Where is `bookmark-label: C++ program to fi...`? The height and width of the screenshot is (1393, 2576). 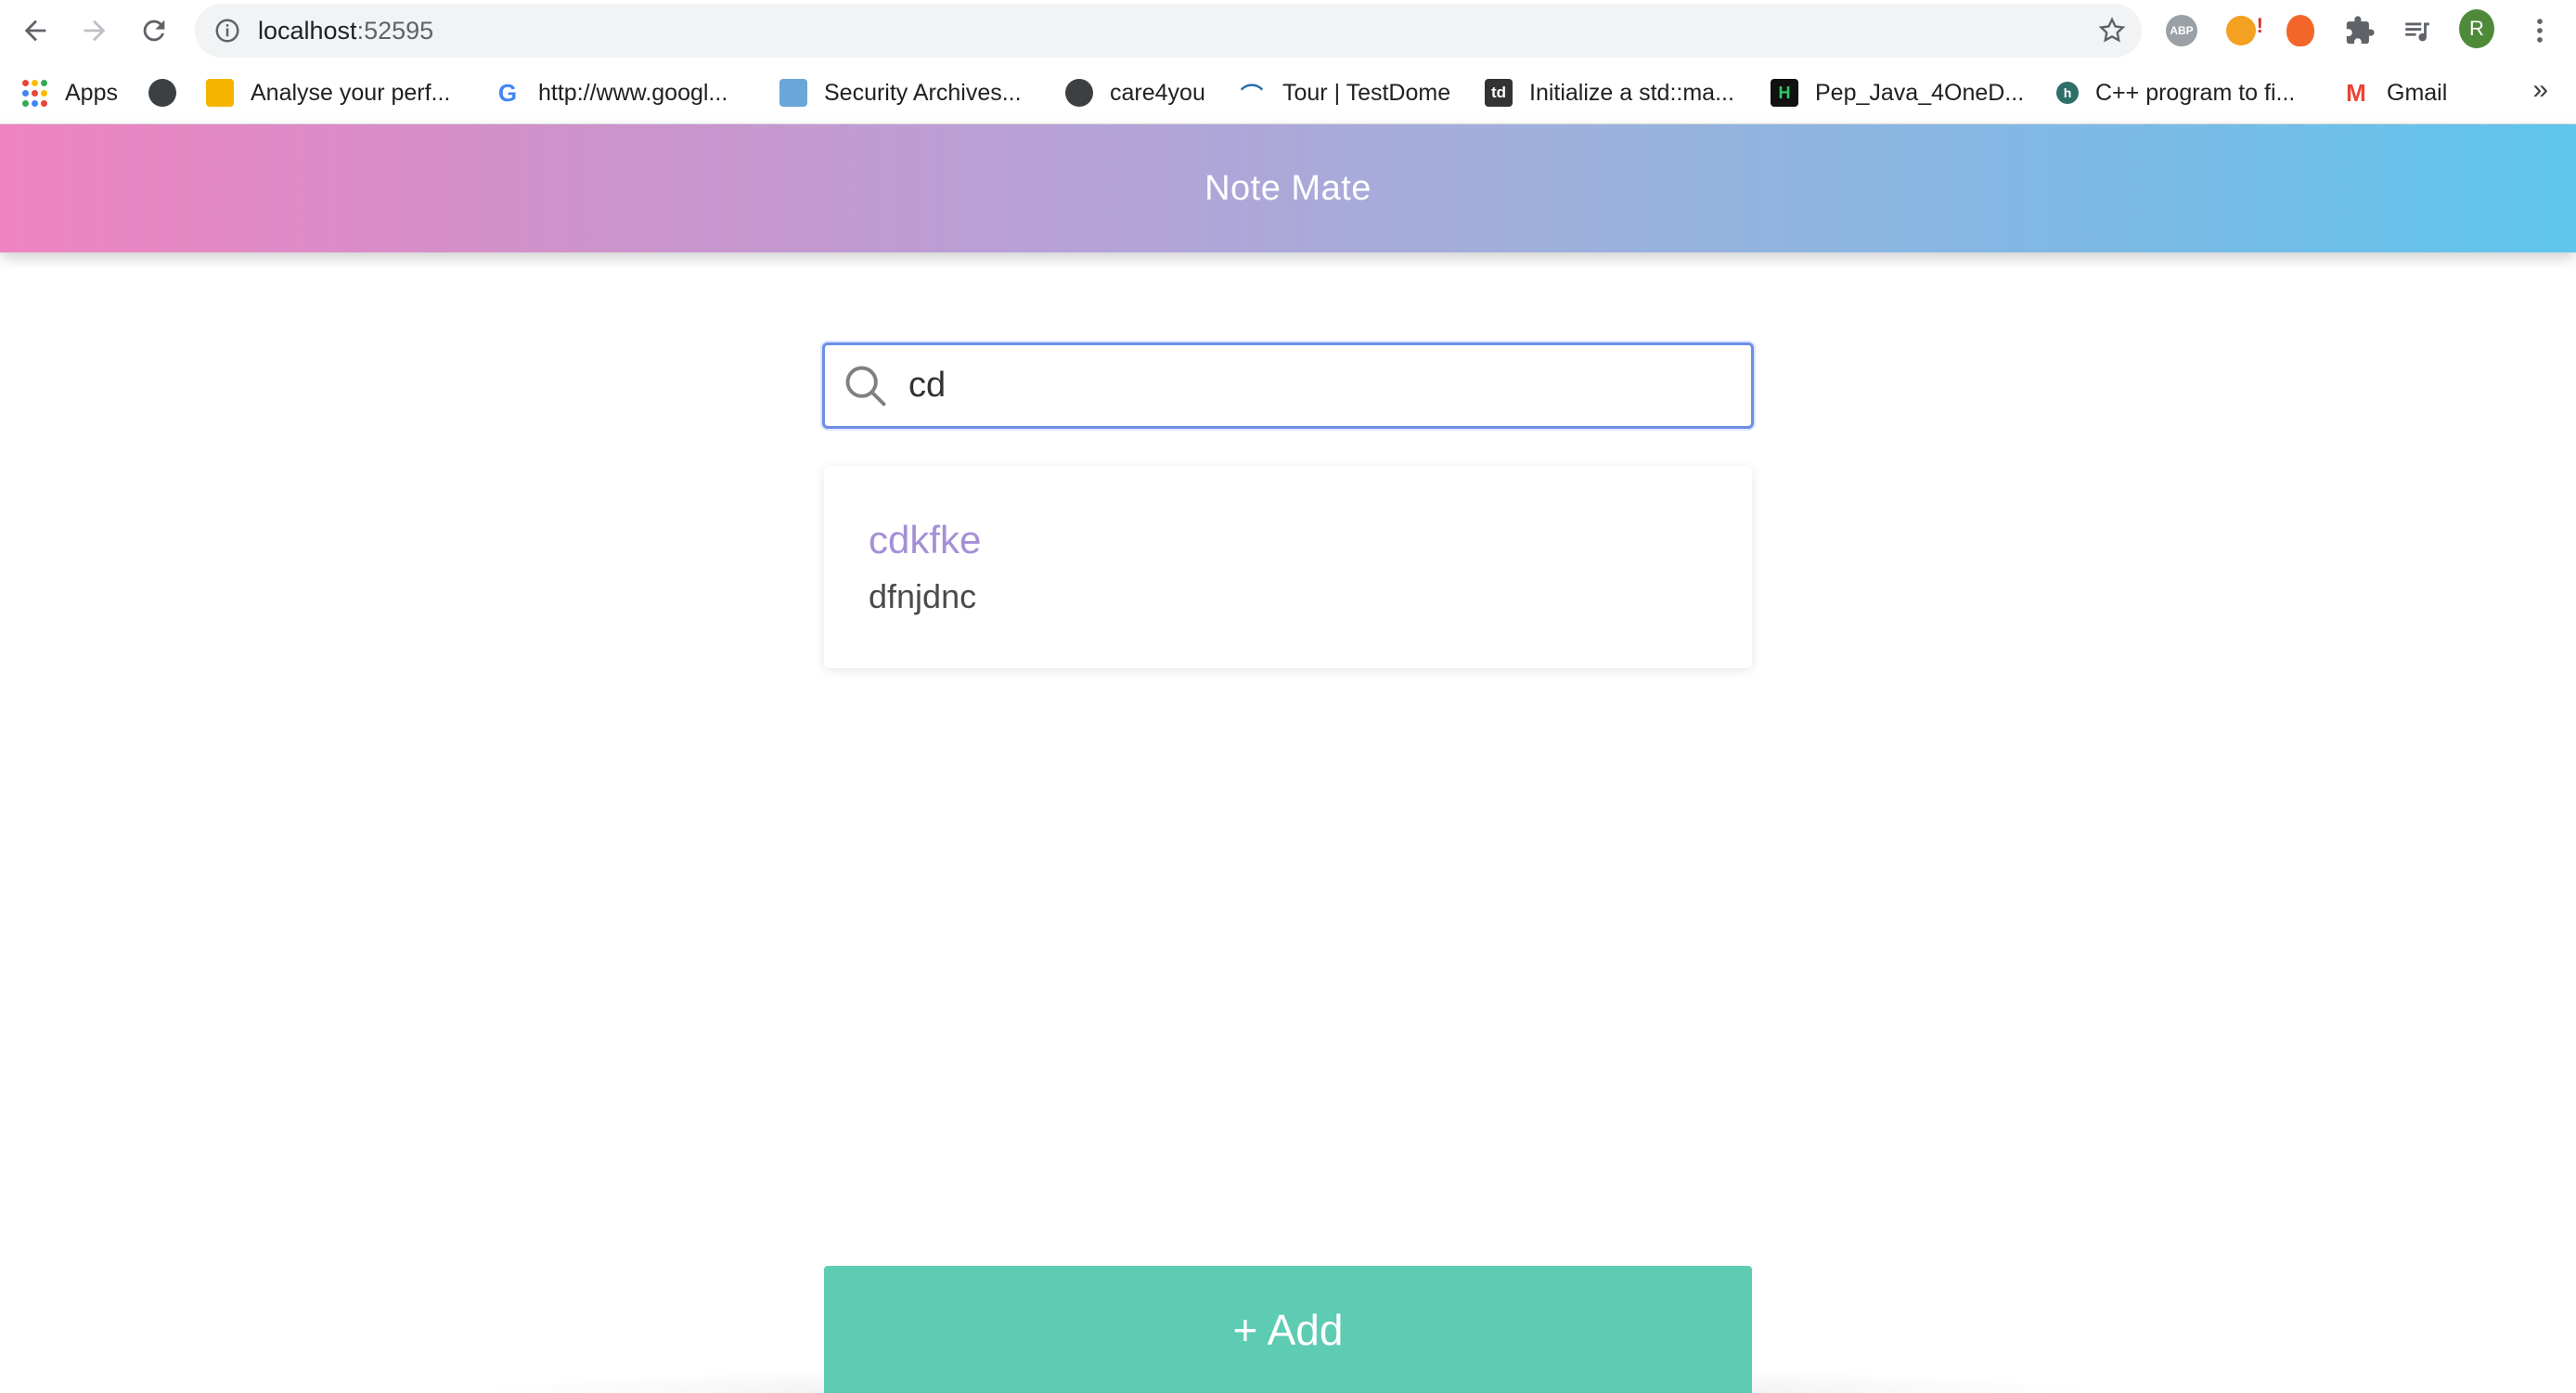
bookmark-label: C++ program to fi... is located at coordinates (2195, 93).